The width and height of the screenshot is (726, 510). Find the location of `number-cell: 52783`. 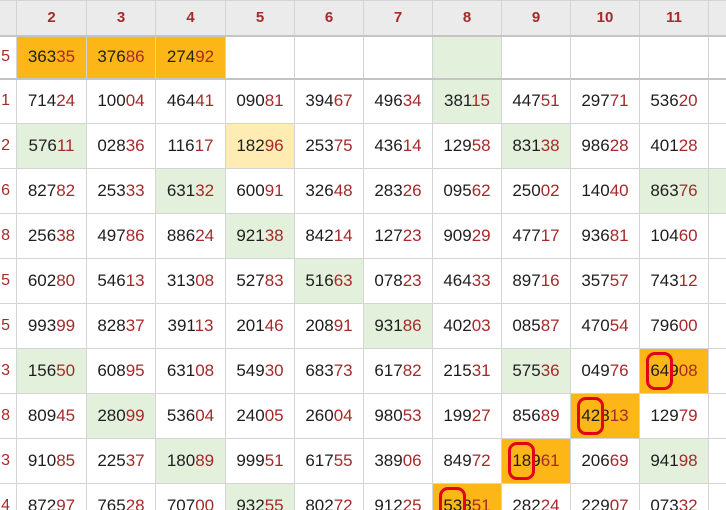

number-cell: 52783 is located at coordinates (260, 281).